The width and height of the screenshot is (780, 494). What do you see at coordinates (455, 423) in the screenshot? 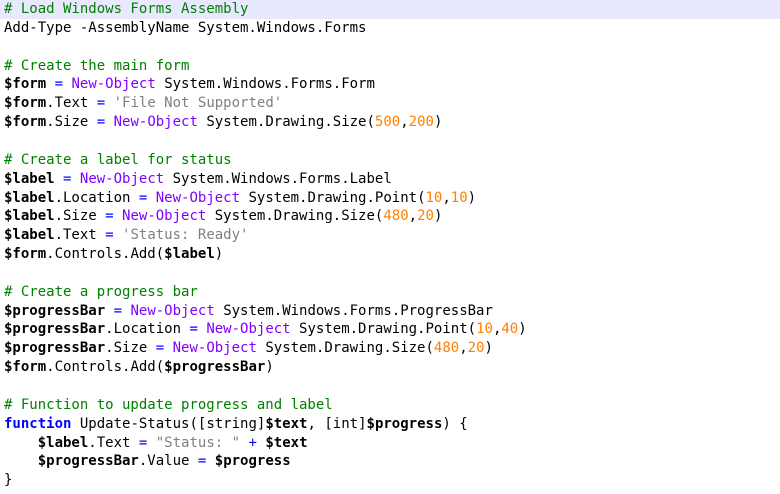
I see `code-token: ) {` at bounding box center [455, 423].